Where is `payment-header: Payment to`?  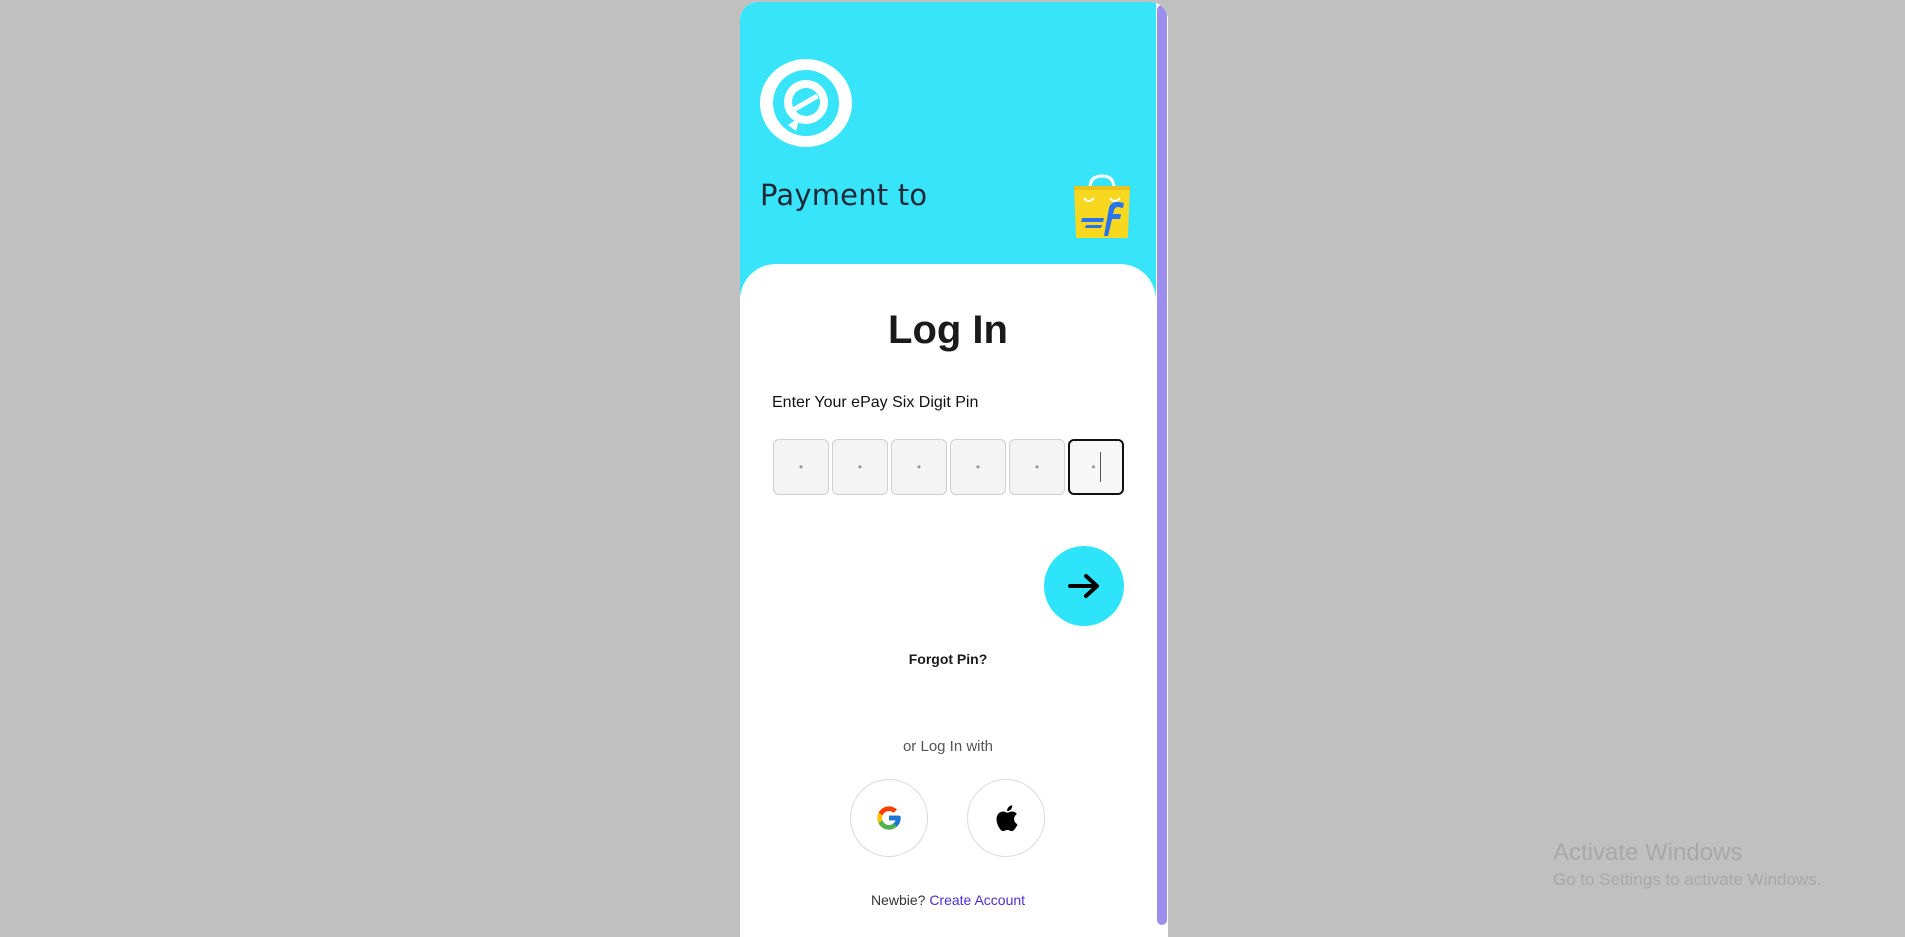
payment-header: Payment to is located at coordinates (948, 152).